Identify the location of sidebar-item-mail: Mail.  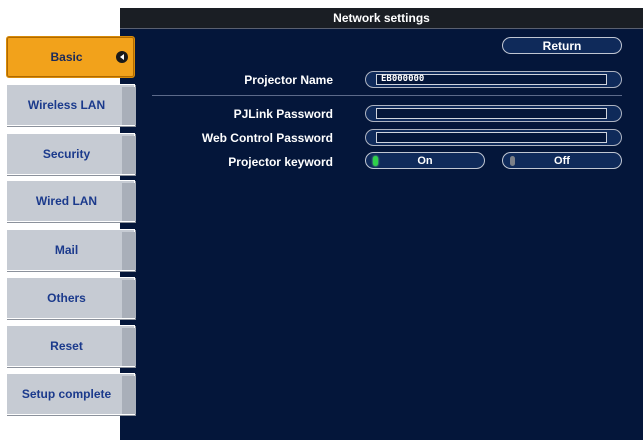
(71, 250).